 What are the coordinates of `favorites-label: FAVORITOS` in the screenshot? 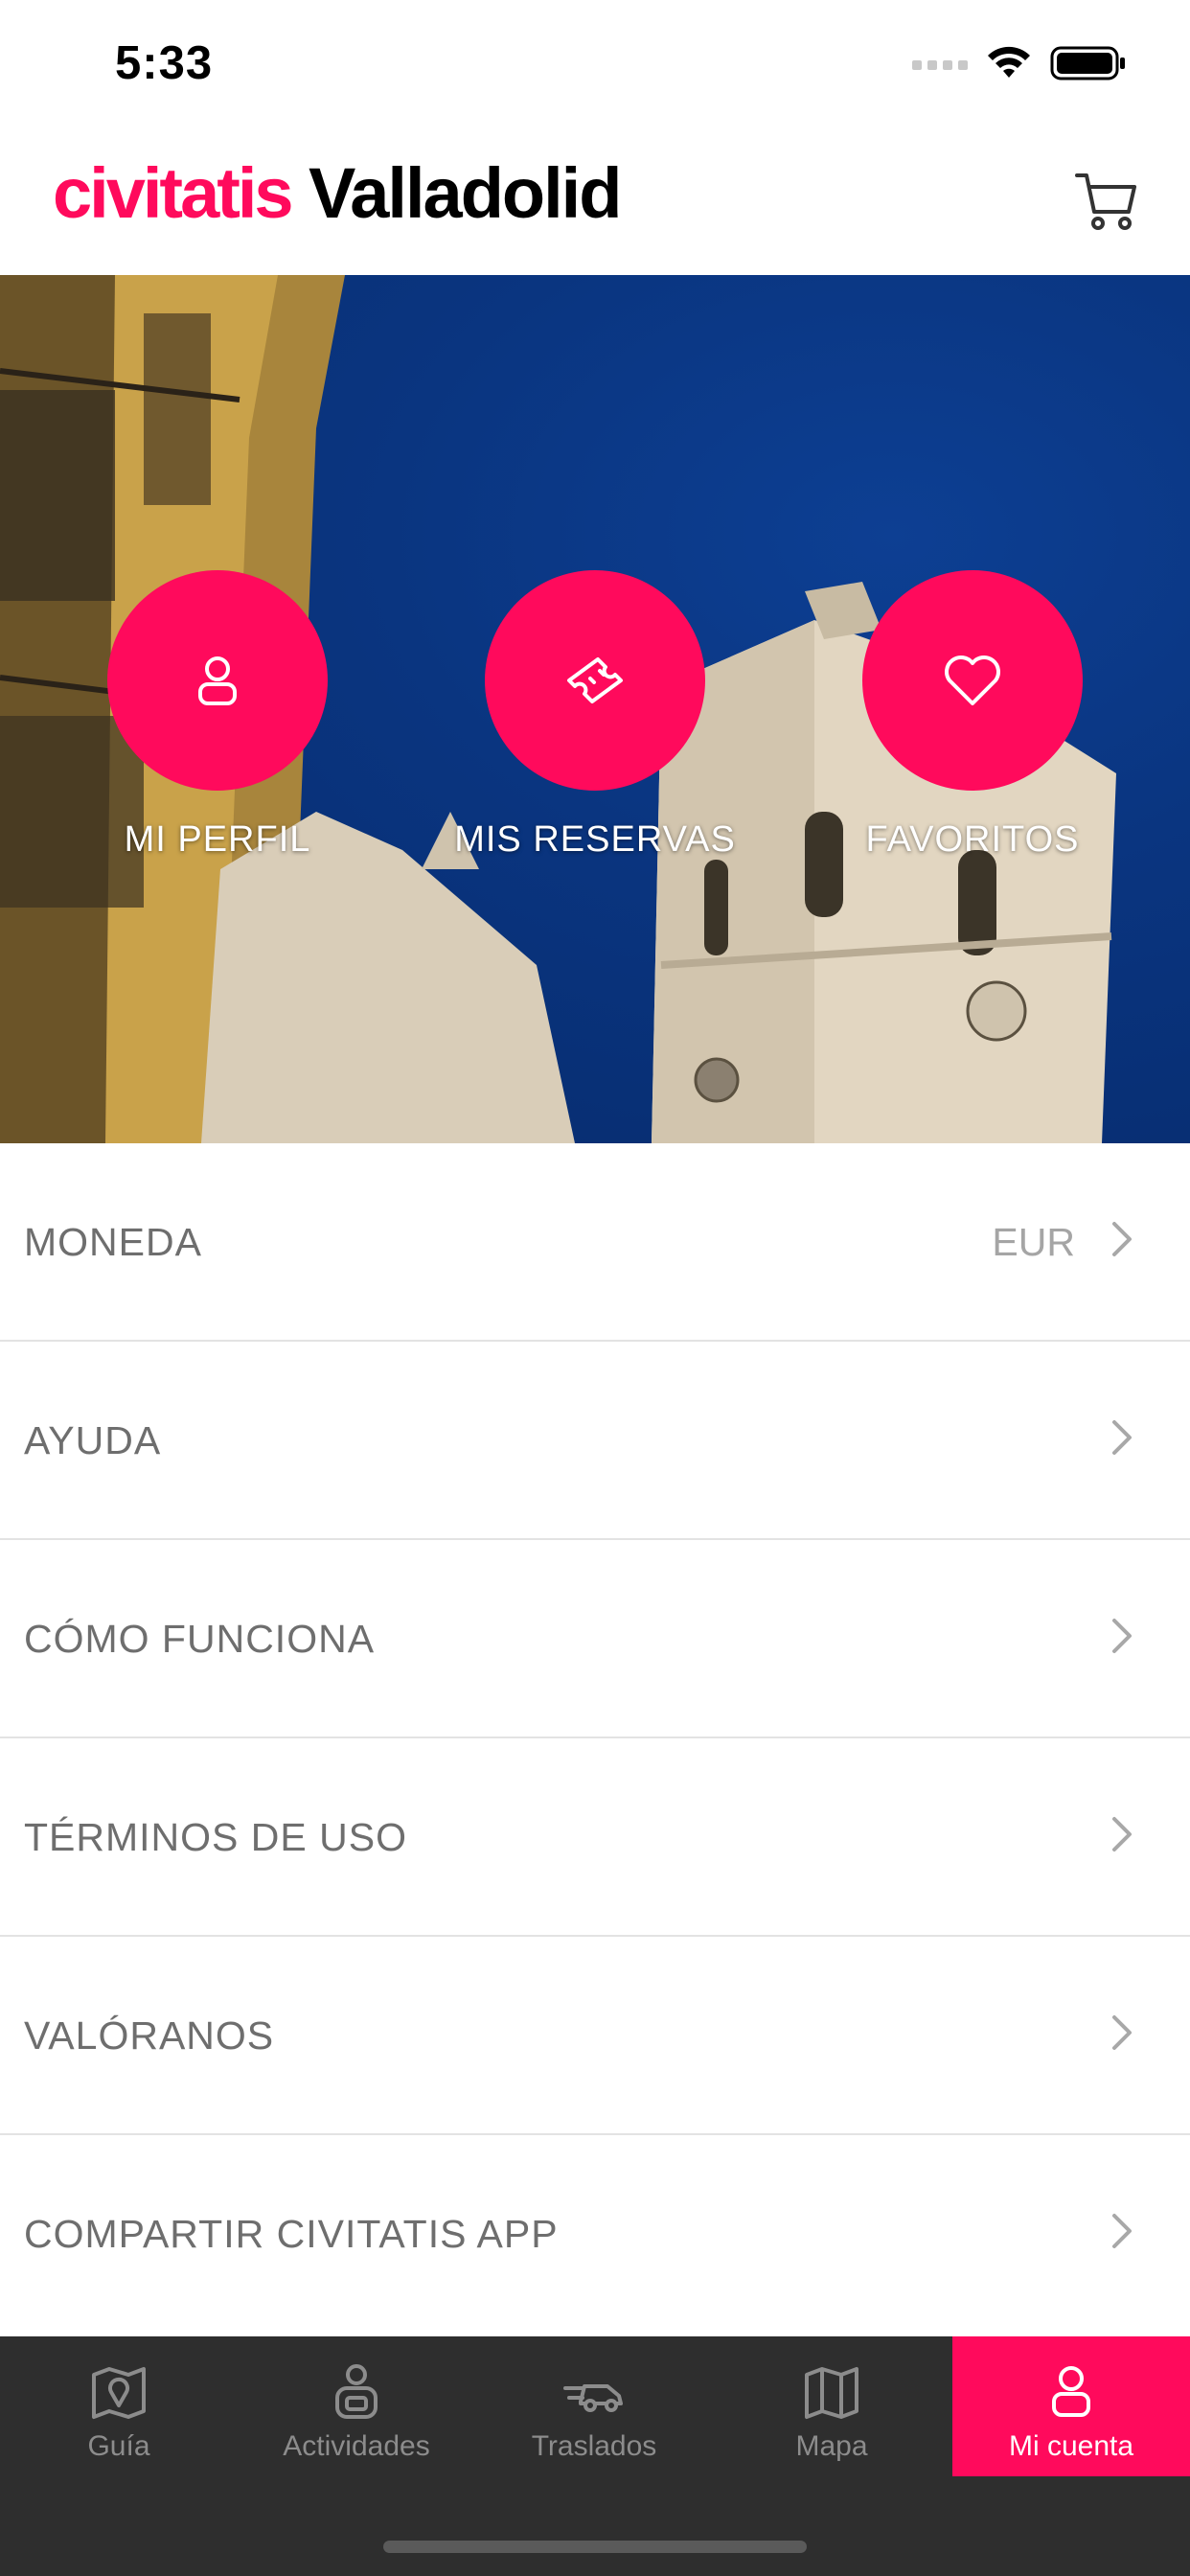 It's located at (973, 839).